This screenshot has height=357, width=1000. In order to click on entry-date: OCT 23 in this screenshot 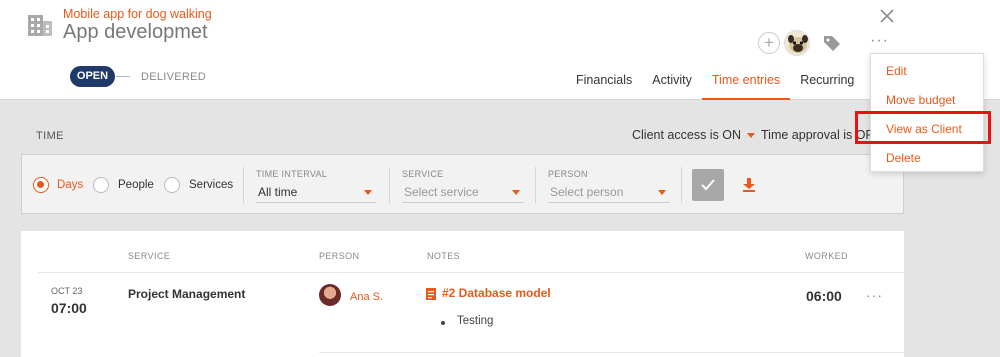, I will do `click(67, 291)`.